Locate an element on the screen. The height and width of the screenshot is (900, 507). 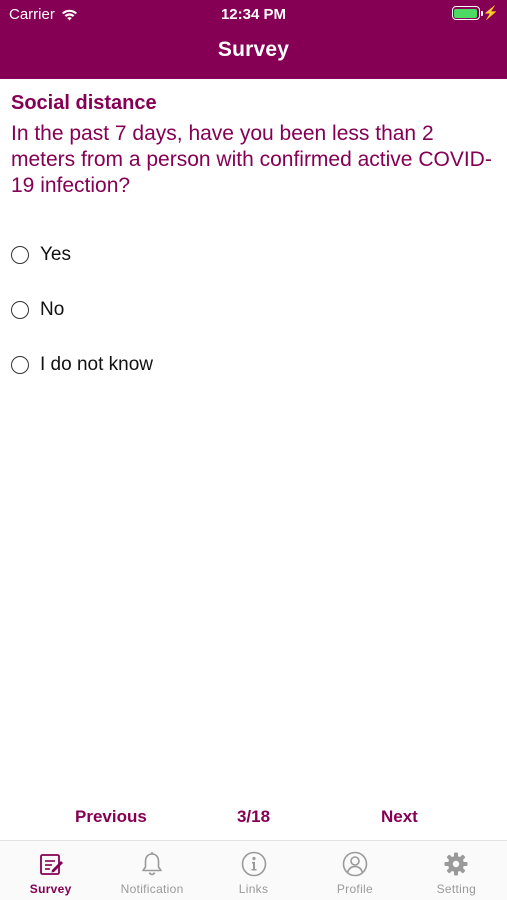
info-icon is located at coordinates (253, 864).